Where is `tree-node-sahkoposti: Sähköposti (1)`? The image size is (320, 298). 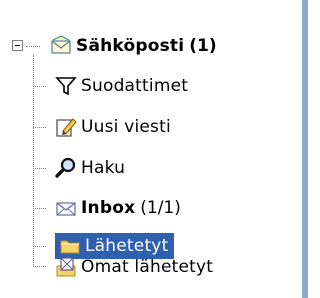
tree-node-sahkoposti: Sähköposti (1) is located at coordinates (133, 46).